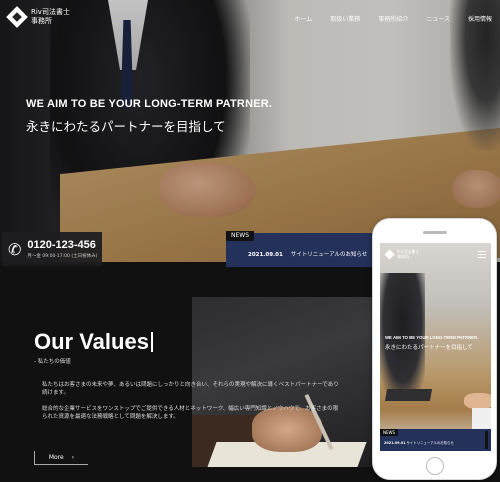  Describe the element at coordinates (402, 333) in the screenshot. I see `mobile-photo-man` at that location.